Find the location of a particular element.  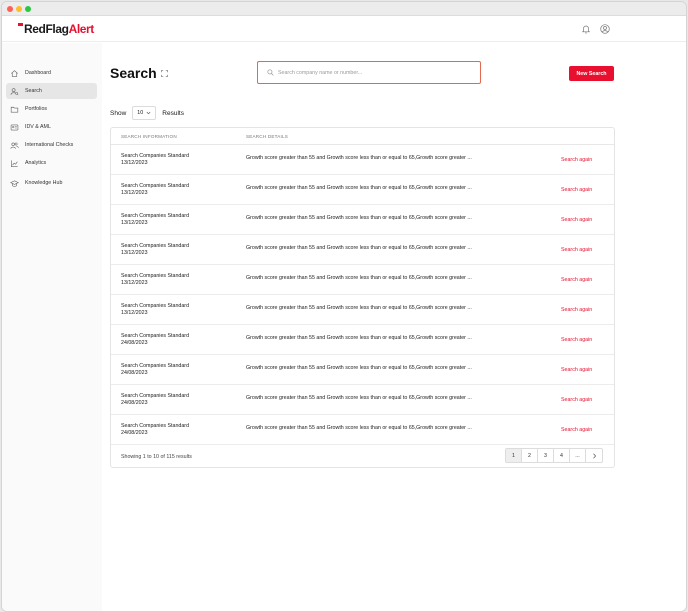

user-account-icon is located at coordinates (605, 29).